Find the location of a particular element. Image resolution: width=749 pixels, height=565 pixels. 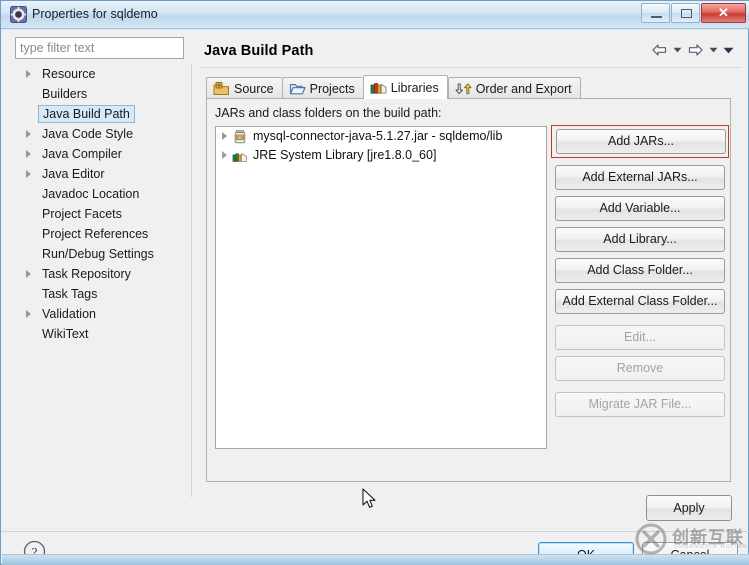

tab-label: Libraries is located at coordinates (414, 87).